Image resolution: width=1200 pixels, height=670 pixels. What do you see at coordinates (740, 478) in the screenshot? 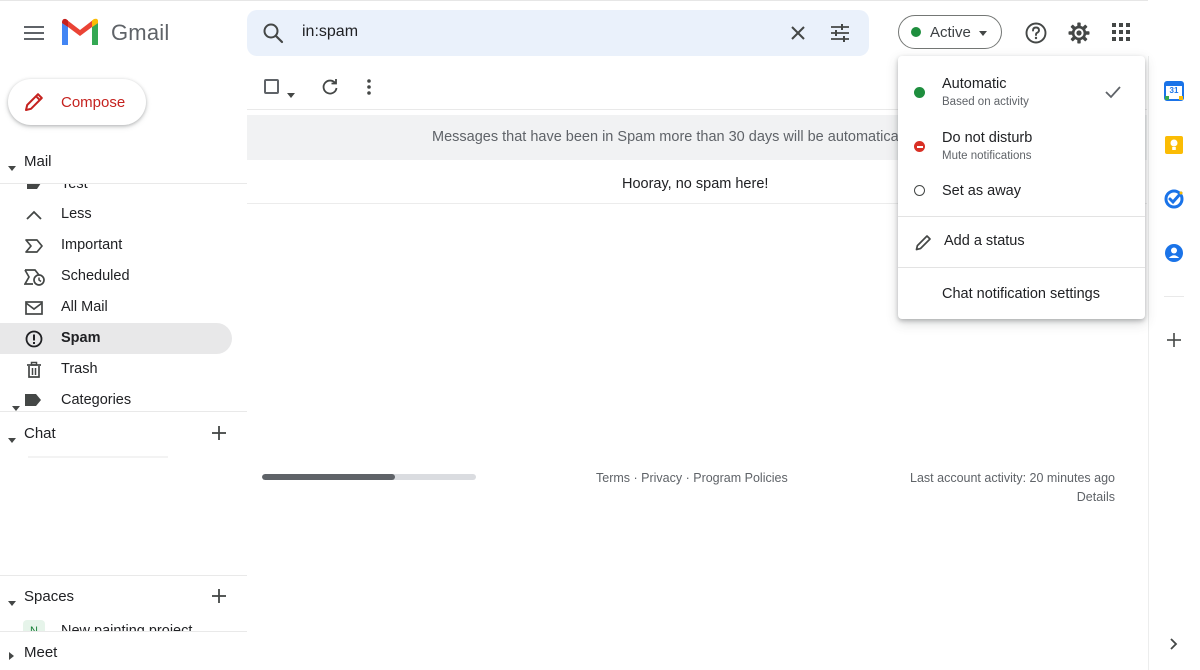
I see `program-policies-link: Program Policies` at bounding box center [740, 478].